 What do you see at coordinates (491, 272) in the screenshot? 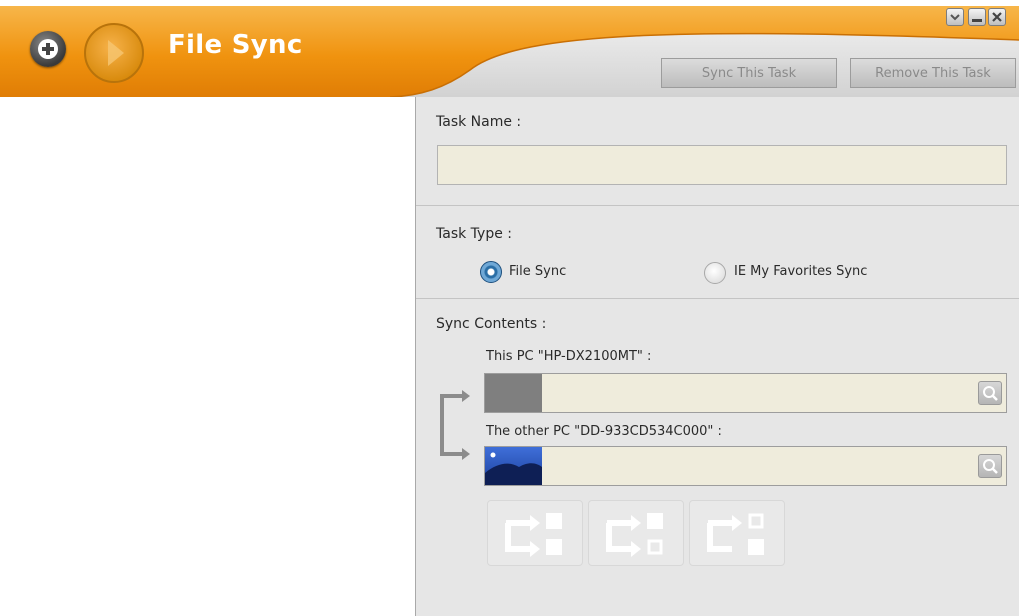
I see `file-sync-radio` at bounding box center [491, 272].